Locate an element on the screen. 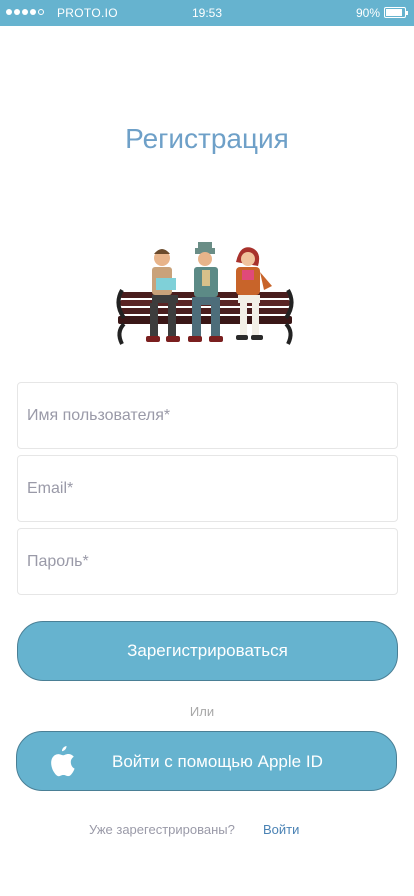 The width and height of the screenshot is (414, 896). register-button: Зарегистрироваться is located at coordinates (207, 651).